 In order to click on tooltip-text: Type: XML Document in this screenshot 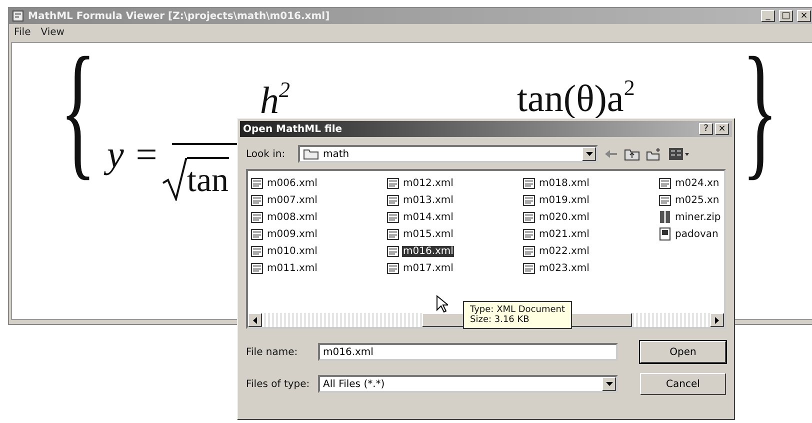, I will do `click(517, 310)`.